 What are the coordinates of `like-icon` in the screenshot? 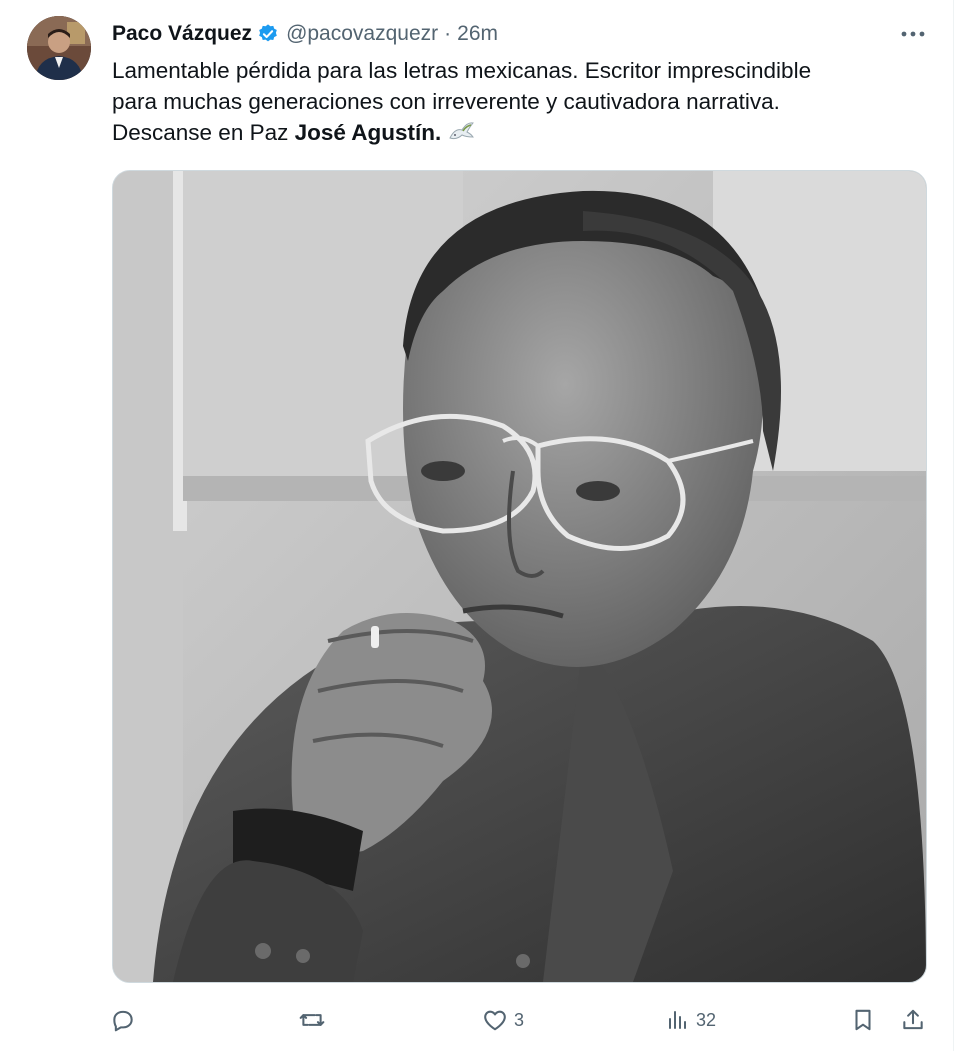 It's located at (495, 1020).